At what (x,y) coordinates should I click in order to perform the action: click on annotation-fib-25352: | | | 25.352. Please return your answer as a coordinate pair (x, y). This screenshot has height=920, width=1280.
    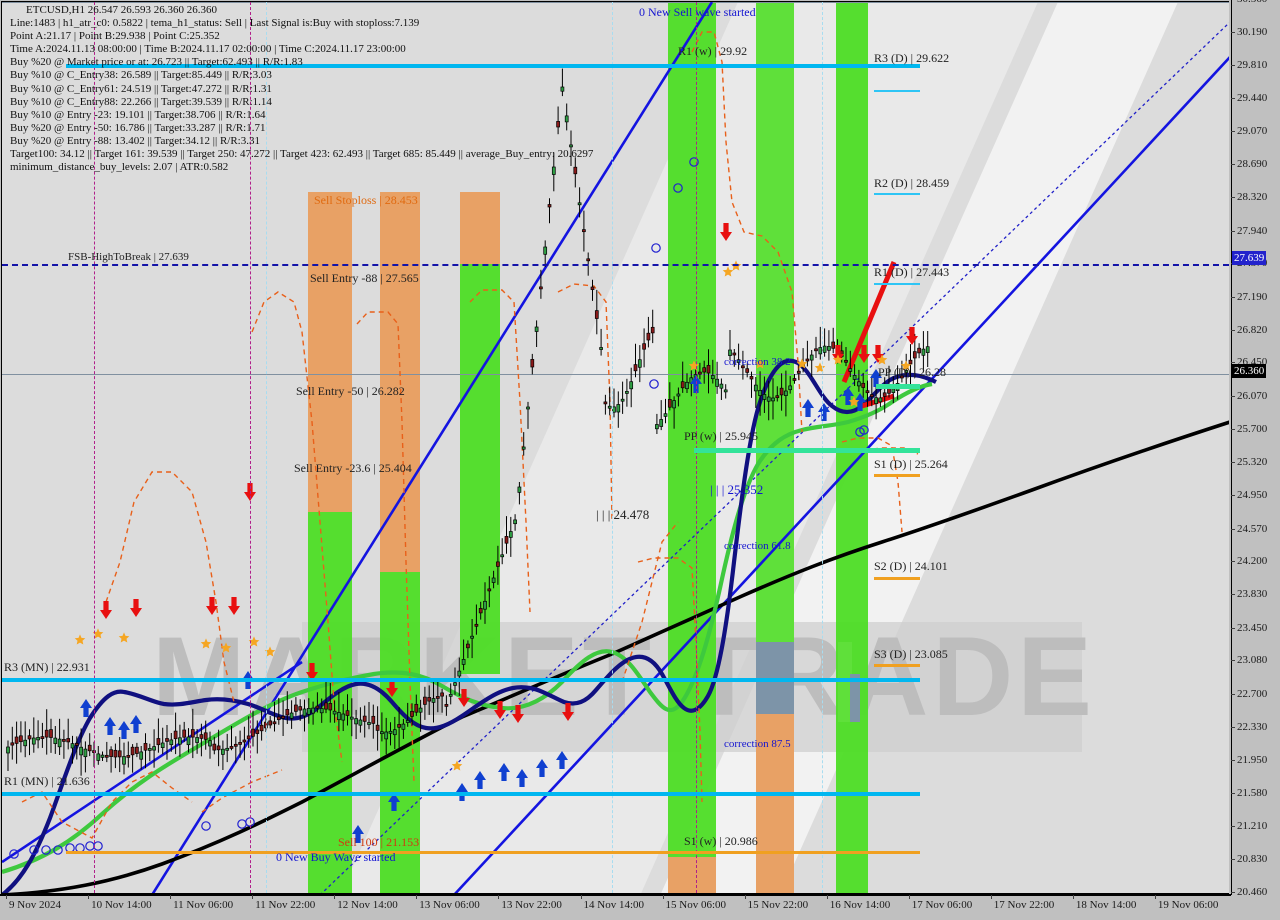
    Looking at the image, I should click on (737, 489).